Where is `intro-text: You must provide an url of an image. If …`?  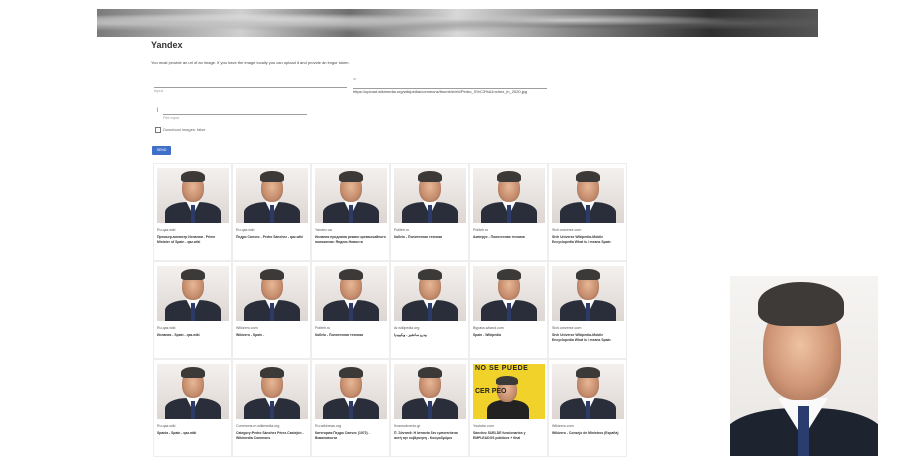 intro-text: You must provide an url of an image. If … is located at coordinates (250, 62).